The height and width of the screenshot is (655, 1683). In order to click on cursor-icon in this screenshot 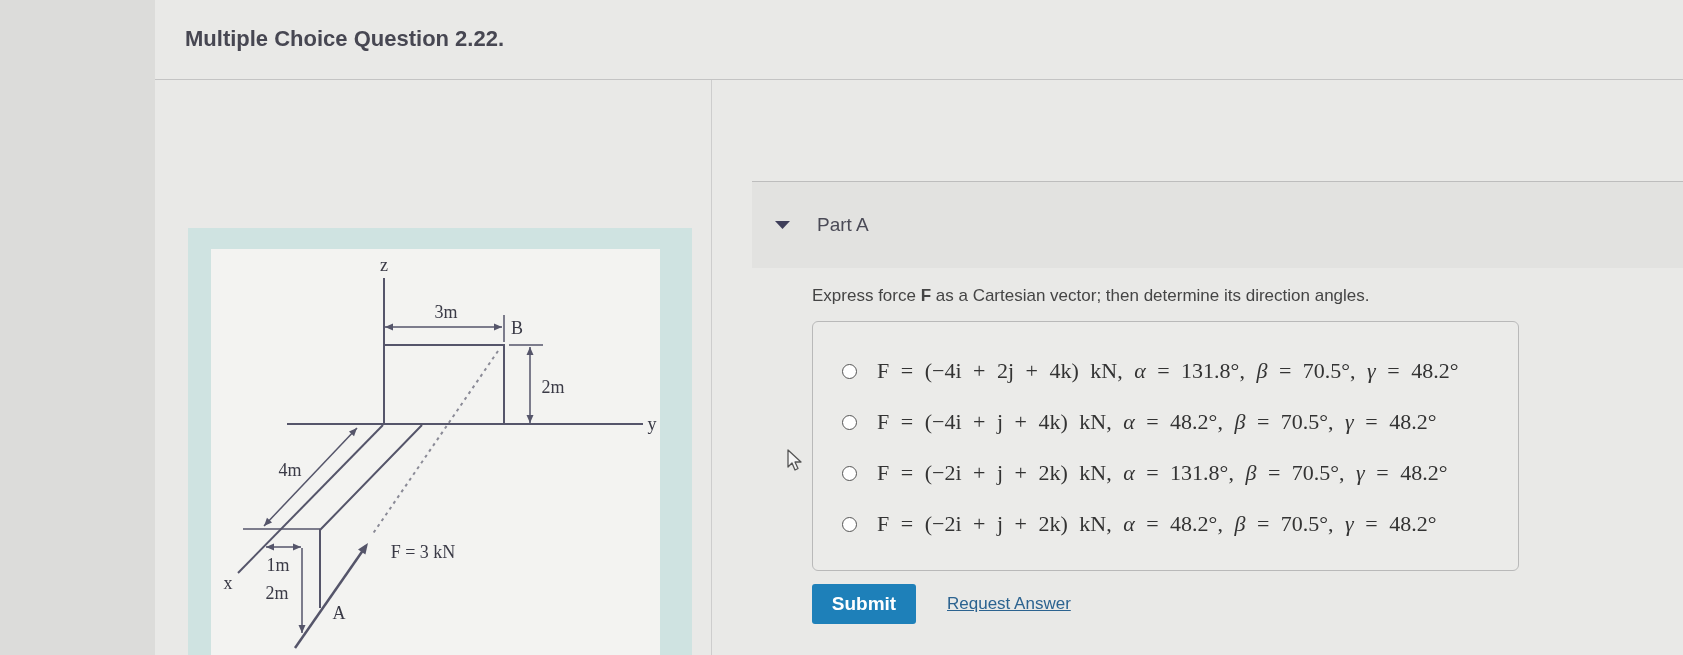, I will do `click(795, 460)`.